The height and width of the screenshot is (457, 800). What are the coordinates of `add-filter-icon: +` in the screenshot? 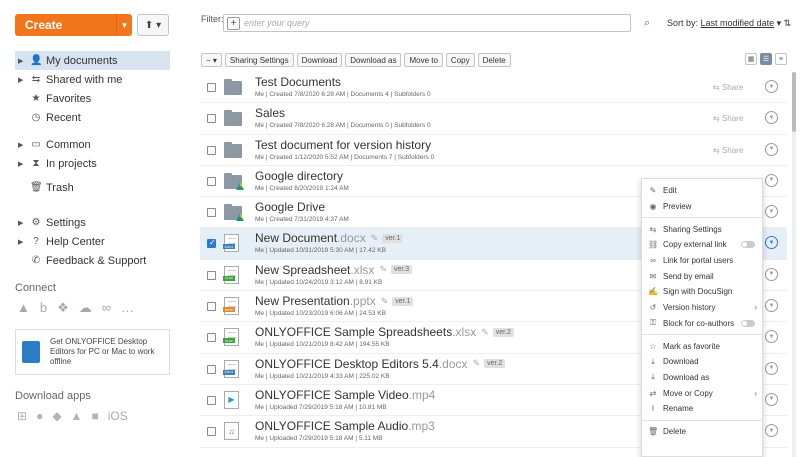 It's located at (233, 23).